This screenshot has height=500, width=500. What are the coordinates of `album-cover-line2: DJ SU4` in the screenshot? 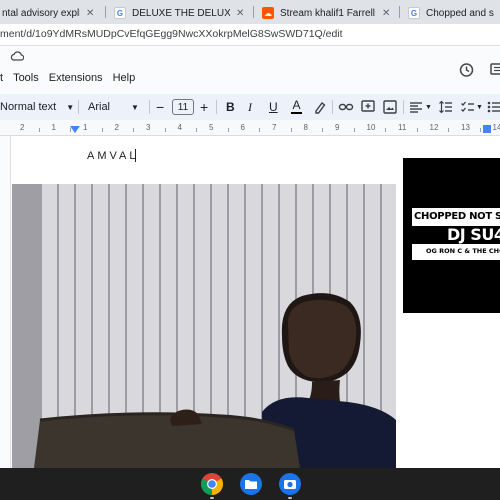 It's located at (473, 234).